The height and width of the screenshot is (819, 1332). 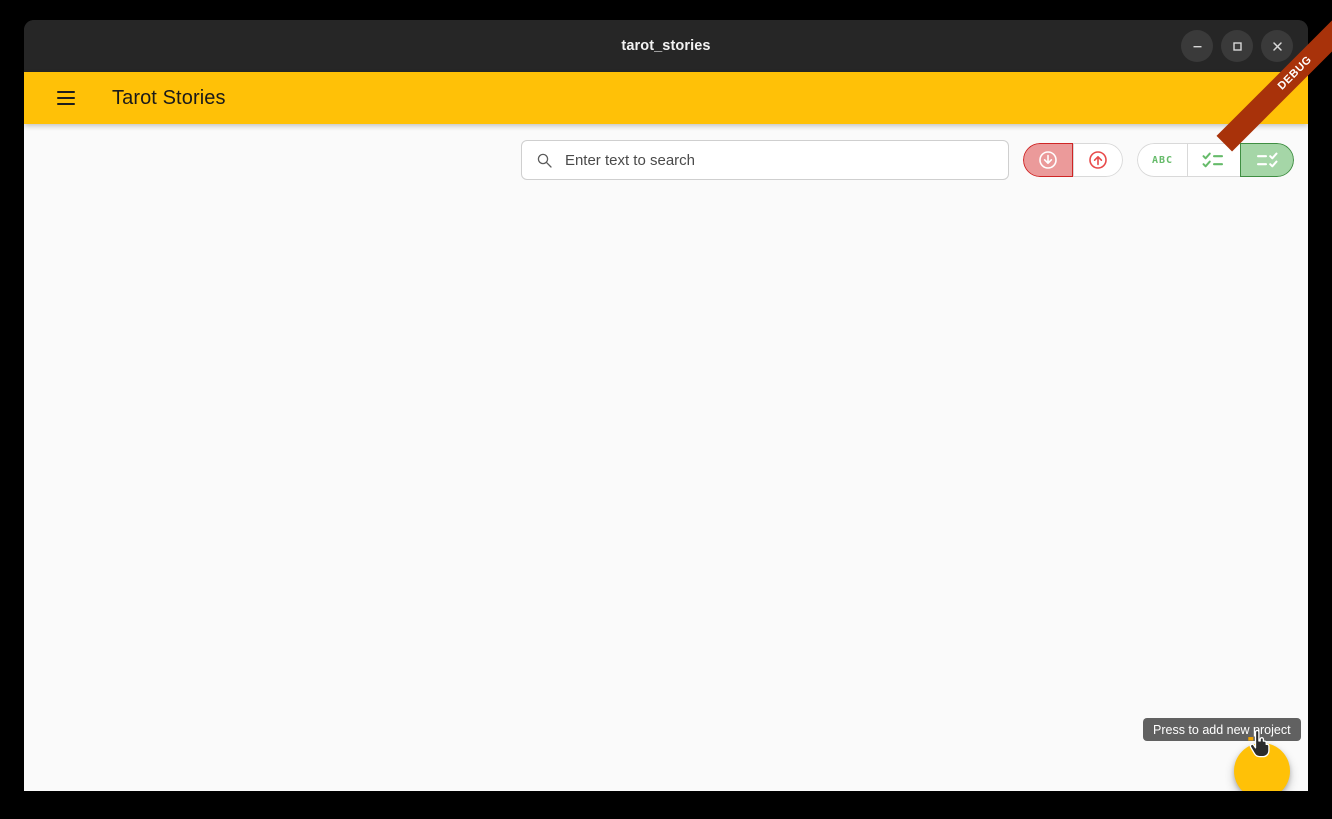 I want to click on sort-checked-first-button, so click(x=1213, y=160).